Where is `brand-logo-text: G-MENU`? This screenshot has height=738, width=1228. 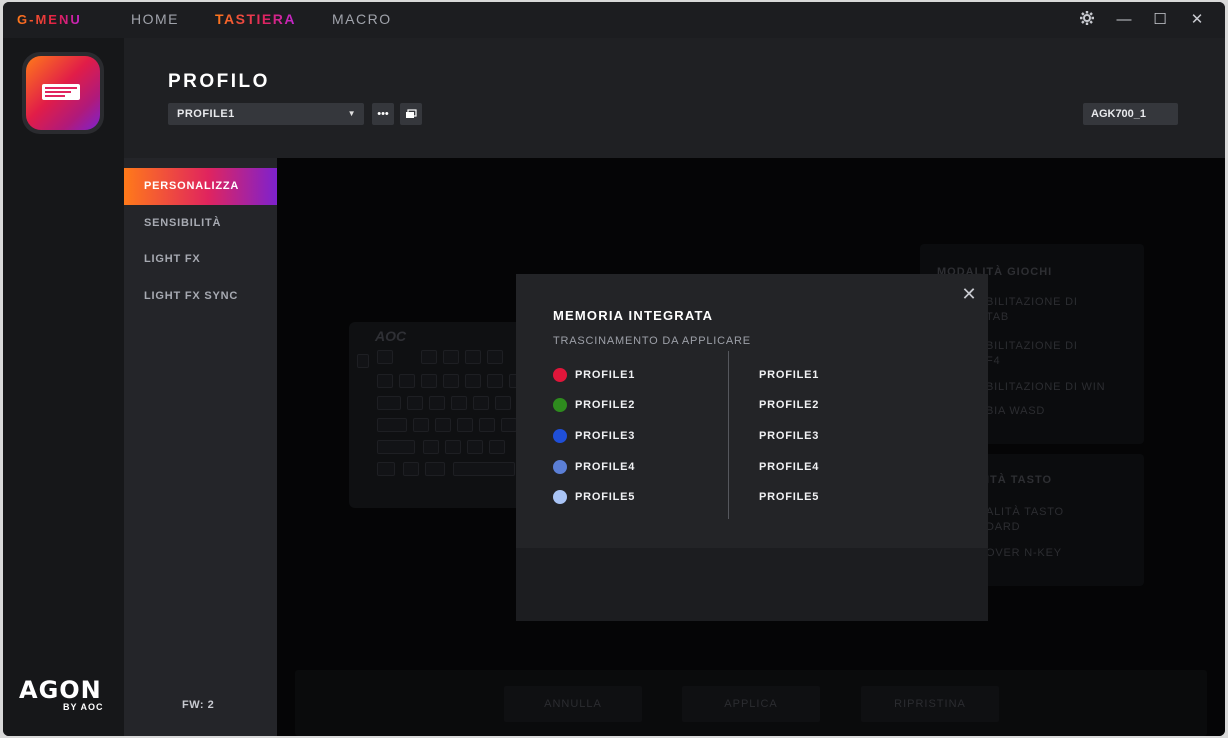 brand-logo-text: G-MENU is located at coordinates (49, 19).